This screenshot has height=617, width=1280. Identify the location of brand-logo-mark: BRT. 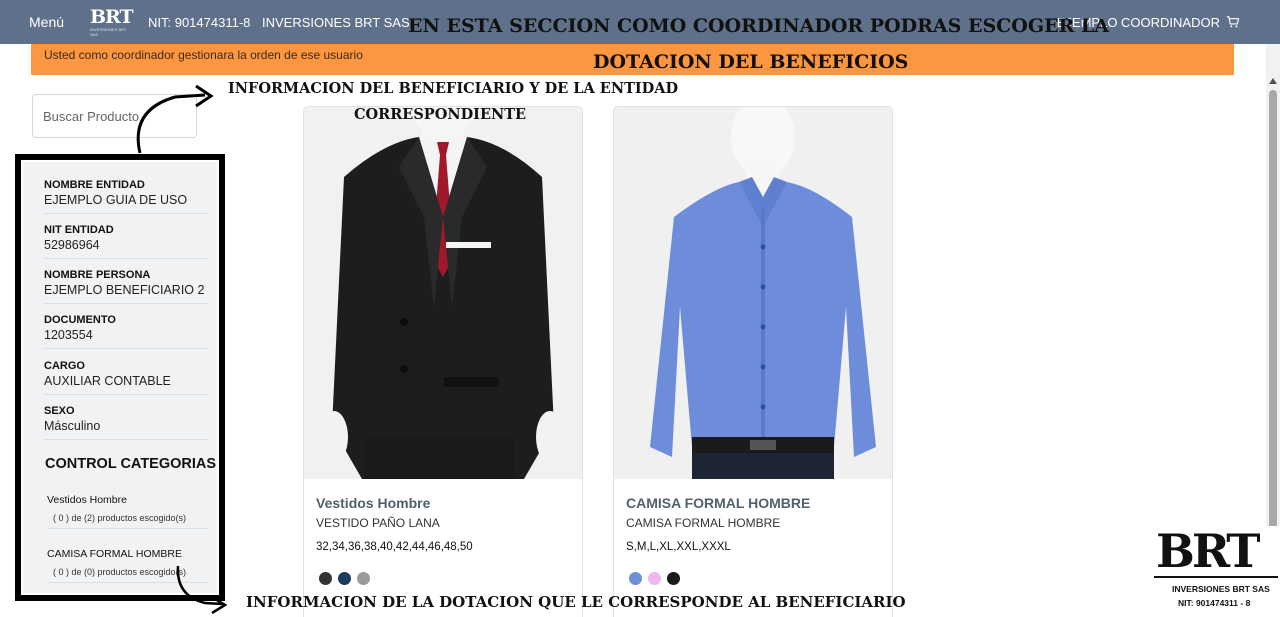
(112, 17).